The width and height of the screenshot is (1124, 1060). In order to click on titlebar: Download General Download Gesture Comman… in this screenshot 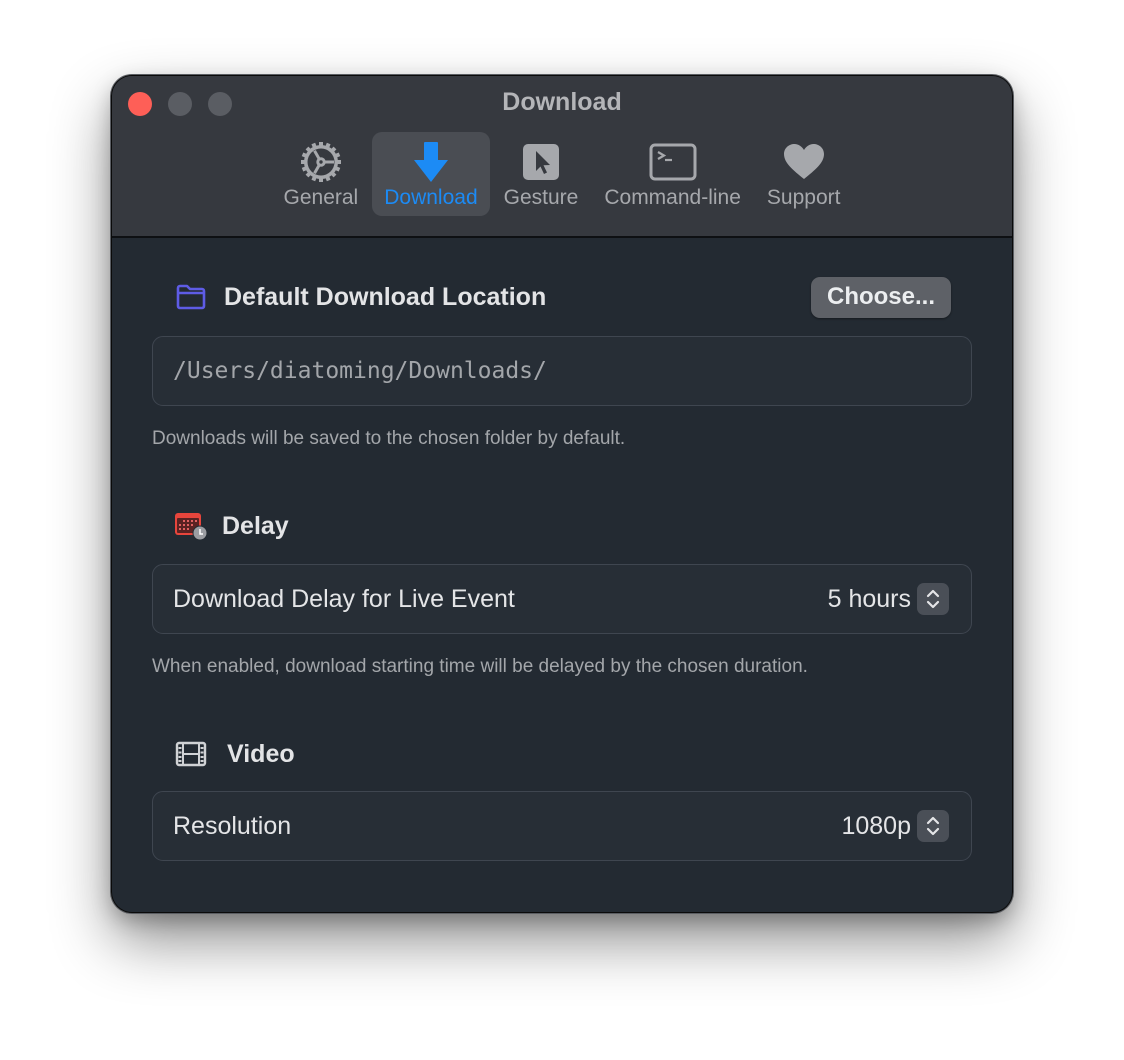, I will do `click(562, 157)`.